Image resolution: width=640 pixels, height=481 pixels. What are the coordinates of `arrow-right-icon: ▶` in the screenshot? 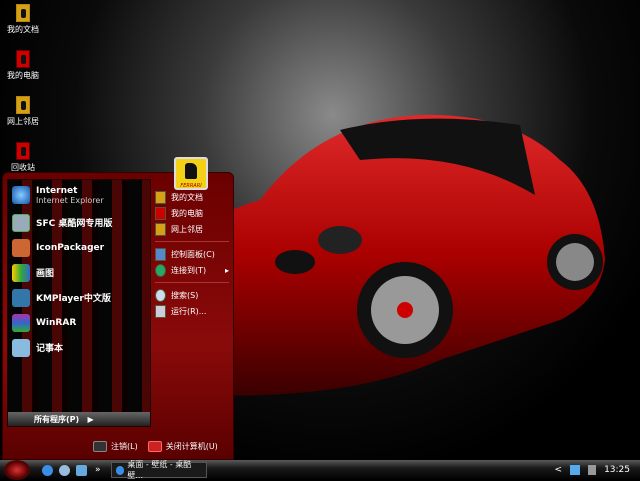 It's located at (87, 419).